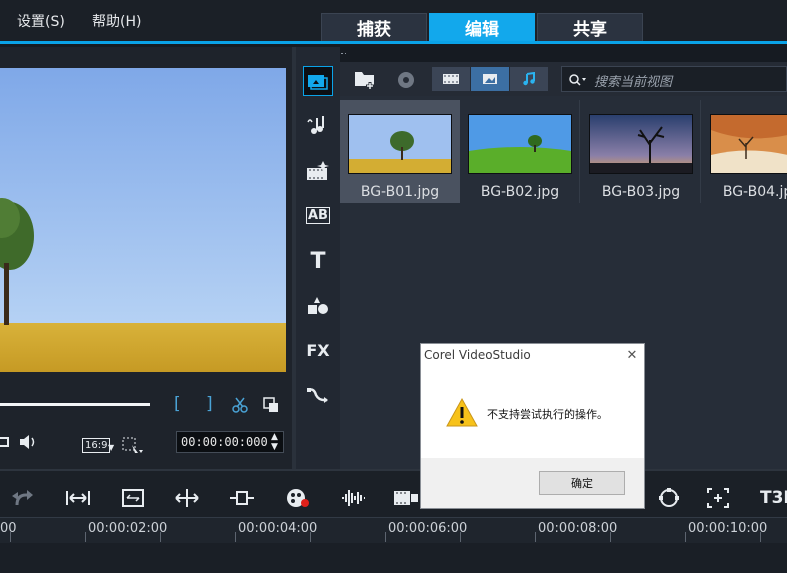 This screenshot has width=787, height=573. I want to click on close-icon: ✕, so click(632, 356).